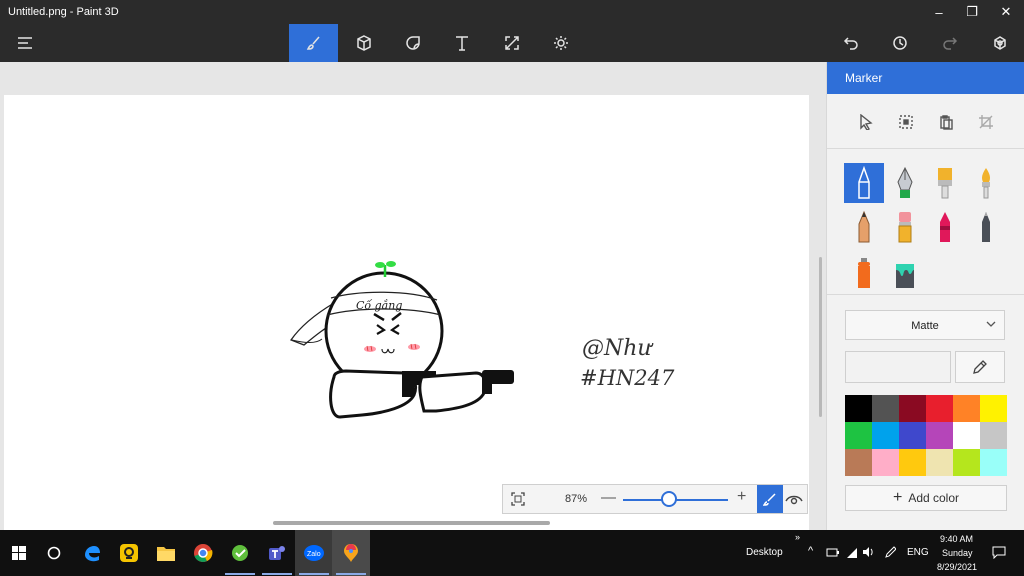 Image resolution: width=1024 pixels, height=576 pixels. I want to click on notification-icon, so click(999, 552).